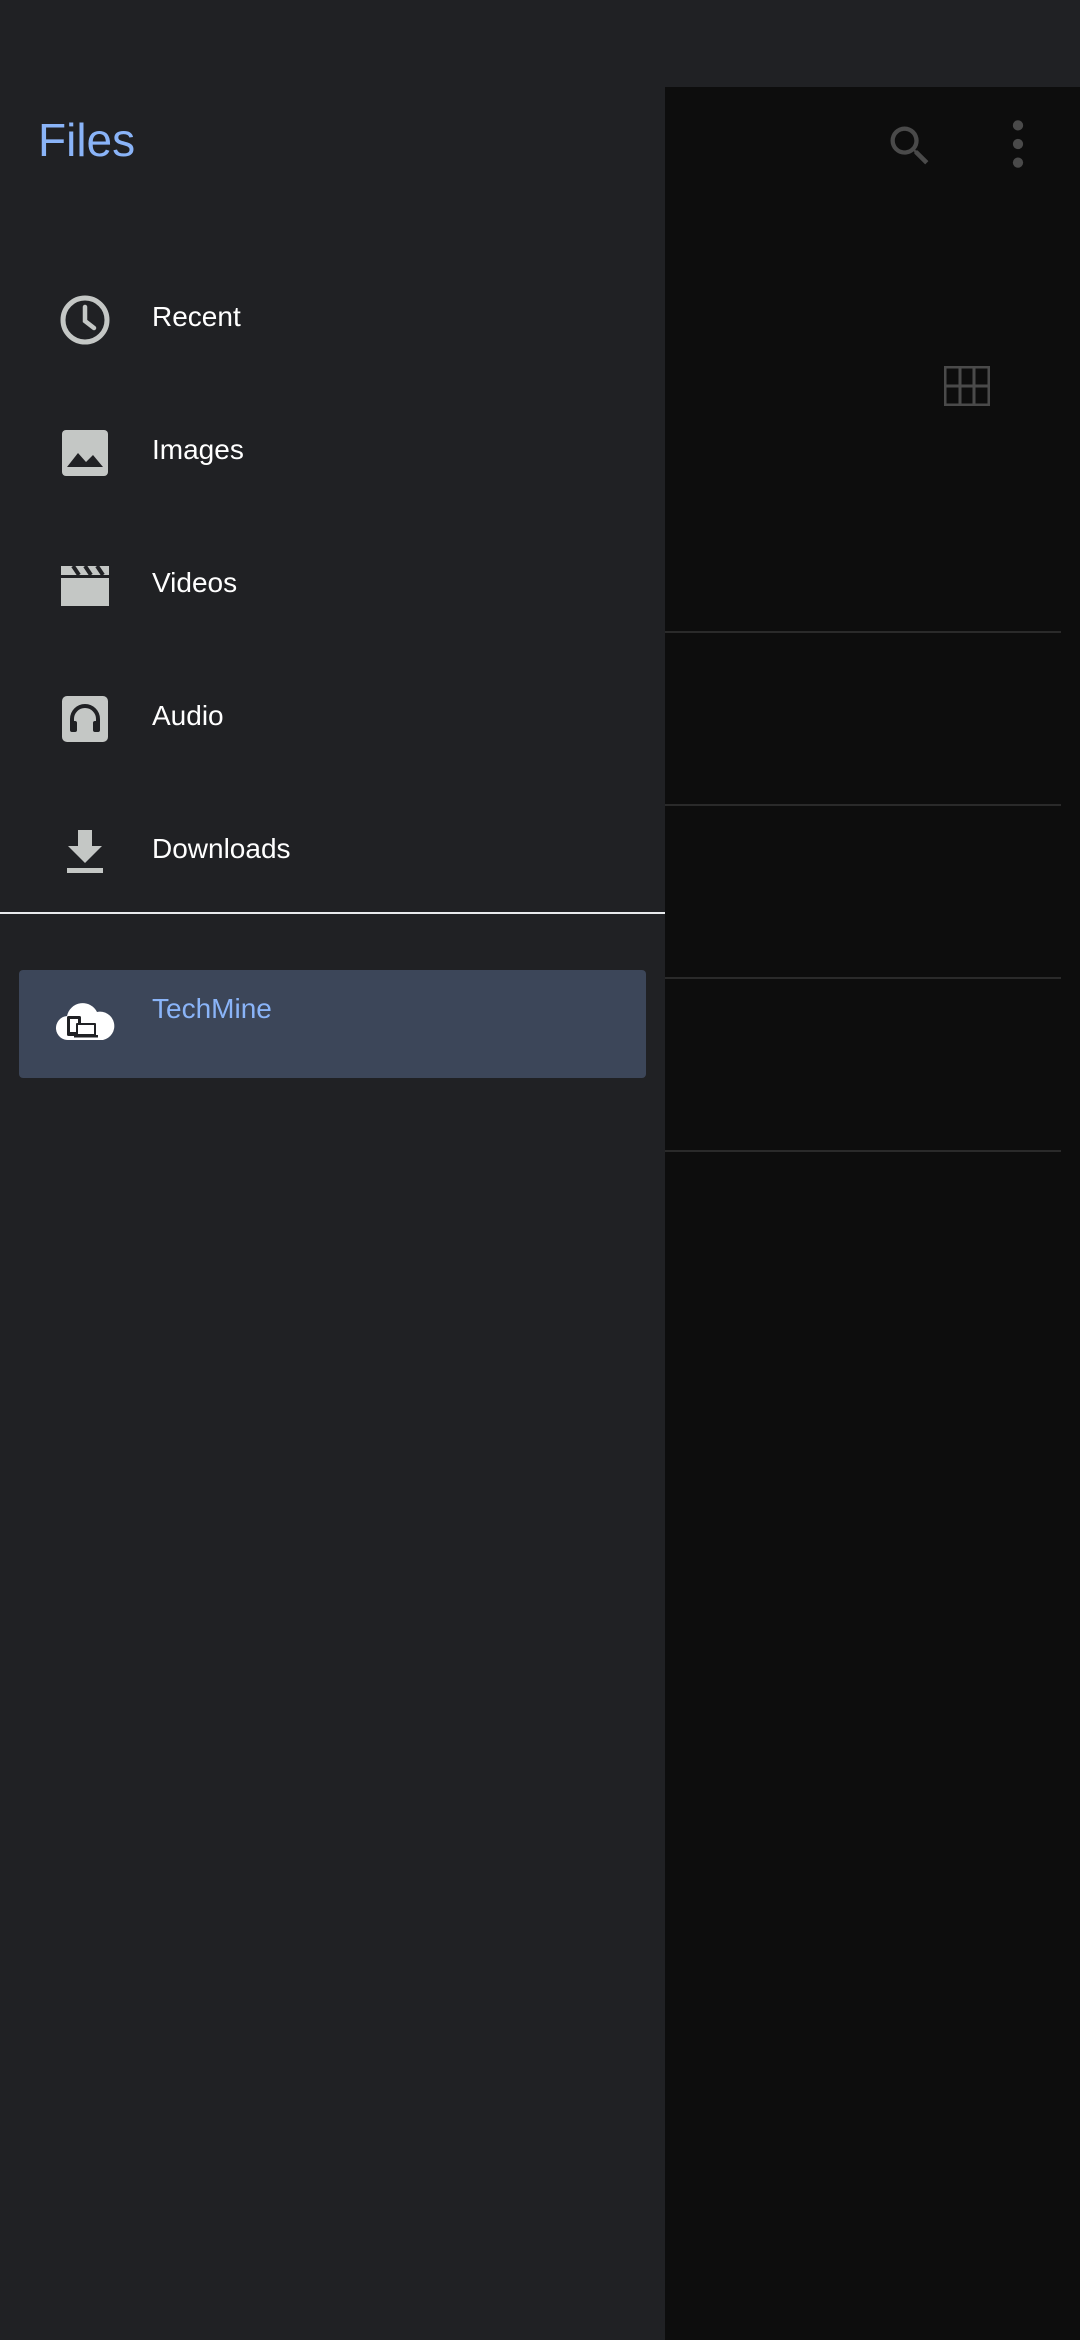 This screenshot has width=1080, height=2340. What do you see at coordinates (85, 1021) in the screenshot?
I see `cloud-device-icon` at bounding box center [85, 1021].